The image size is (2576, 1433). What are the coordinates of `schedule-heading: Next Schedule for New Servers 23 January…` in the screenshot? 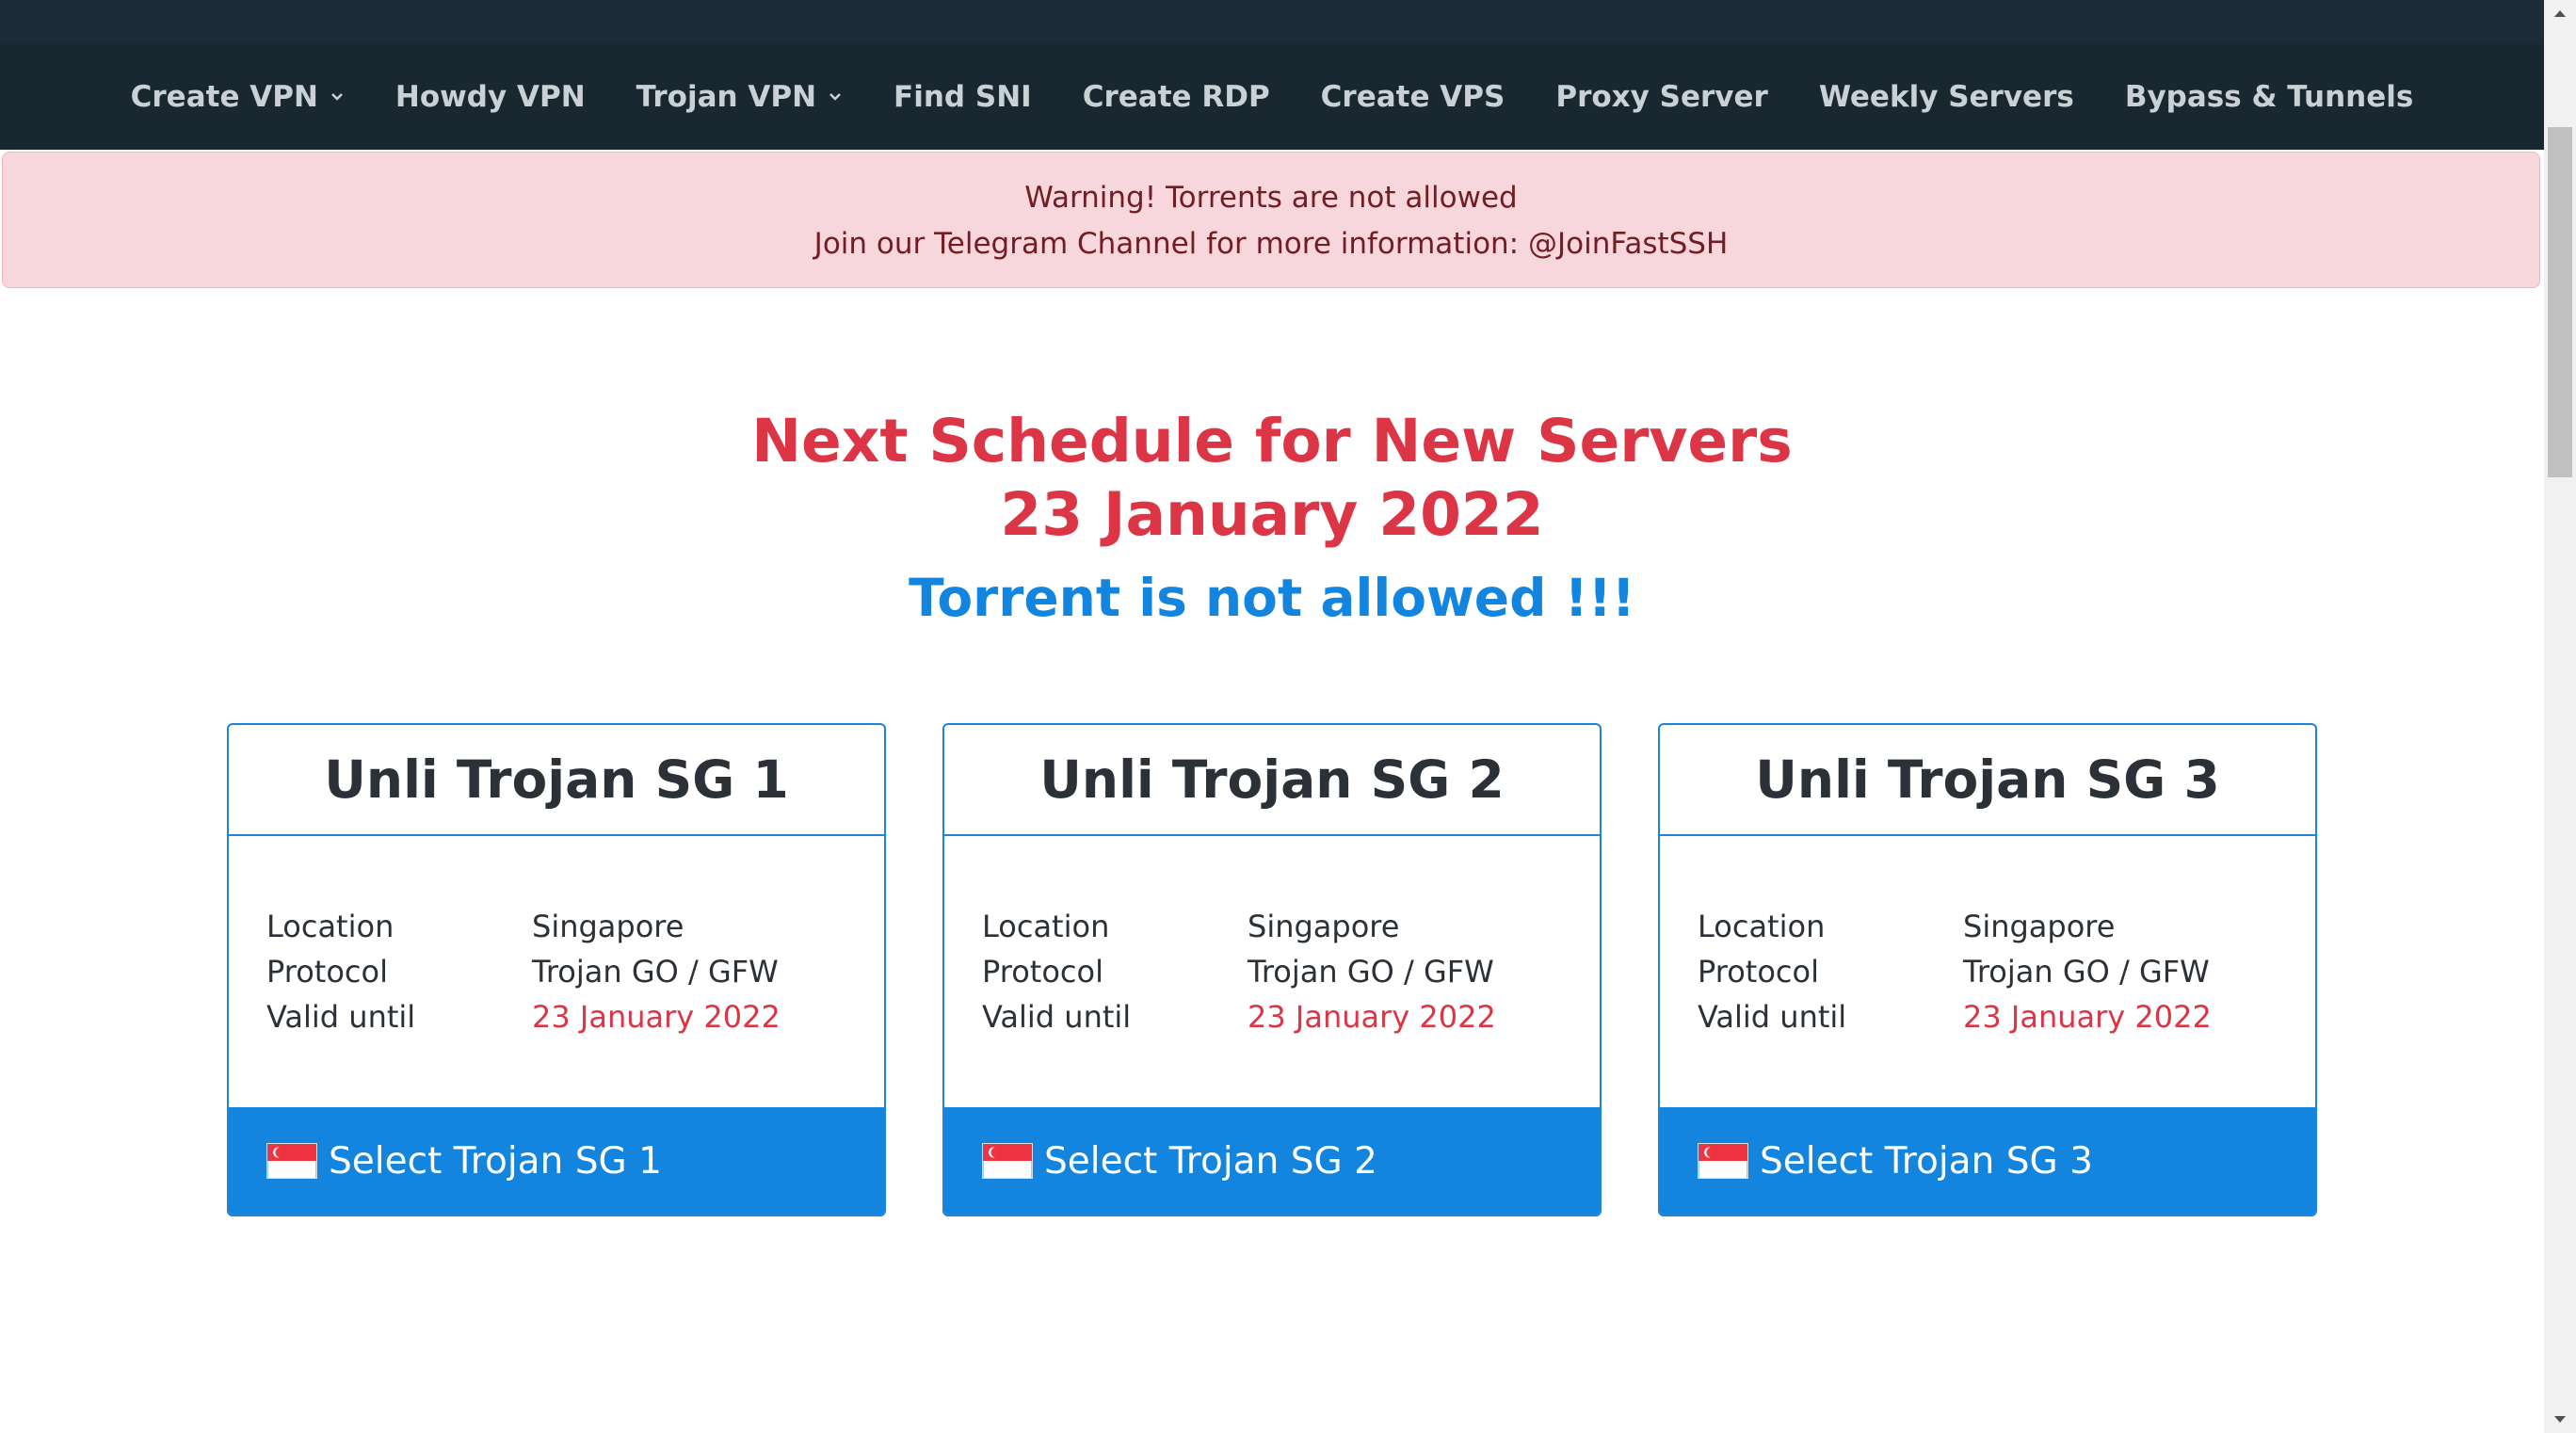 It's located at (1272, 478).